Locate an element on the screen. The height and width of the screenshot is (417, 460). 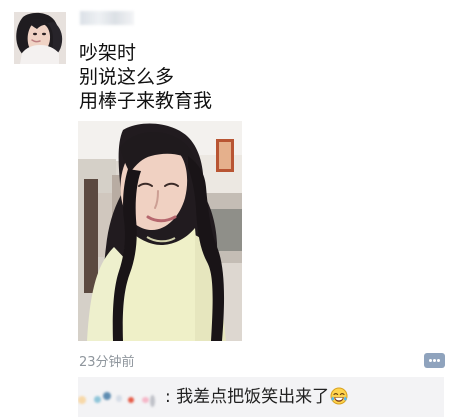
comment-button is located at coordinates (434, 360).